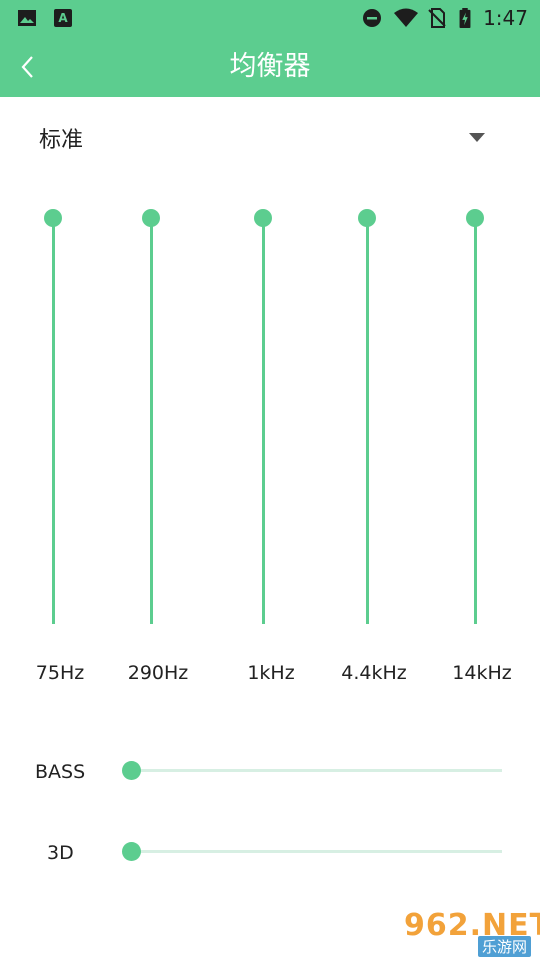 The width and height of the screenshot is (540, 960). I want to click on status-time: 1:47, so click(505, 18).